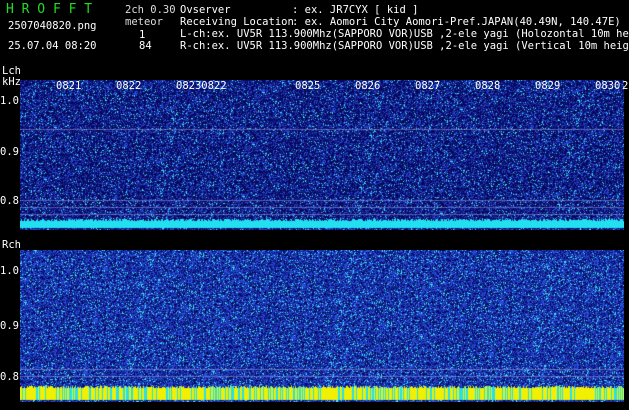 The width and height of the screenshot is (629, 410). What do you see at coordinates (548, 86) in the screenshot?
I see `time-label-0829: 0829` at bounding box center [548, 86].